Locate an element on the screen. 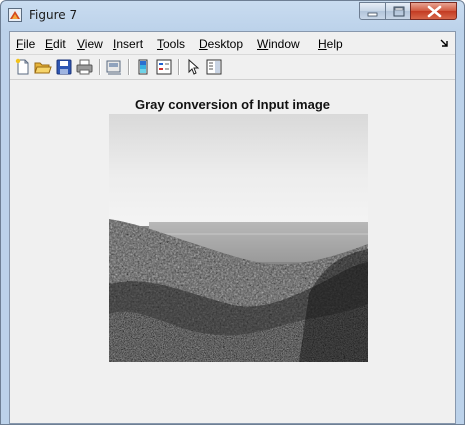 This screenshot has height=427, width=467. maximize-button is located at coordinates (398, 11).